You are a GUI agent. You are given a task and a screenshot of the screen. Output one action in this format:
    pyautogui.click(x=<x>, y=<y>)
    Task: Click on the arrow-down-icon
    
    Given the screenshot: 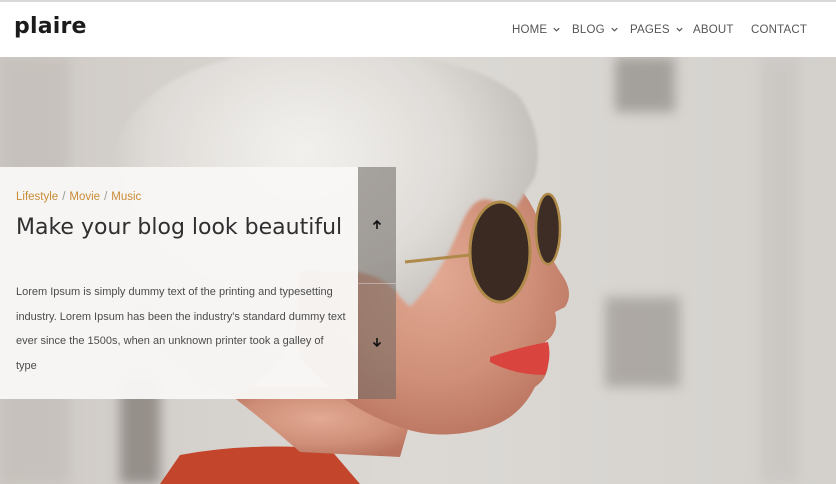 What is the action you would take?
    pyautogui.click(x=377, y=342)
    